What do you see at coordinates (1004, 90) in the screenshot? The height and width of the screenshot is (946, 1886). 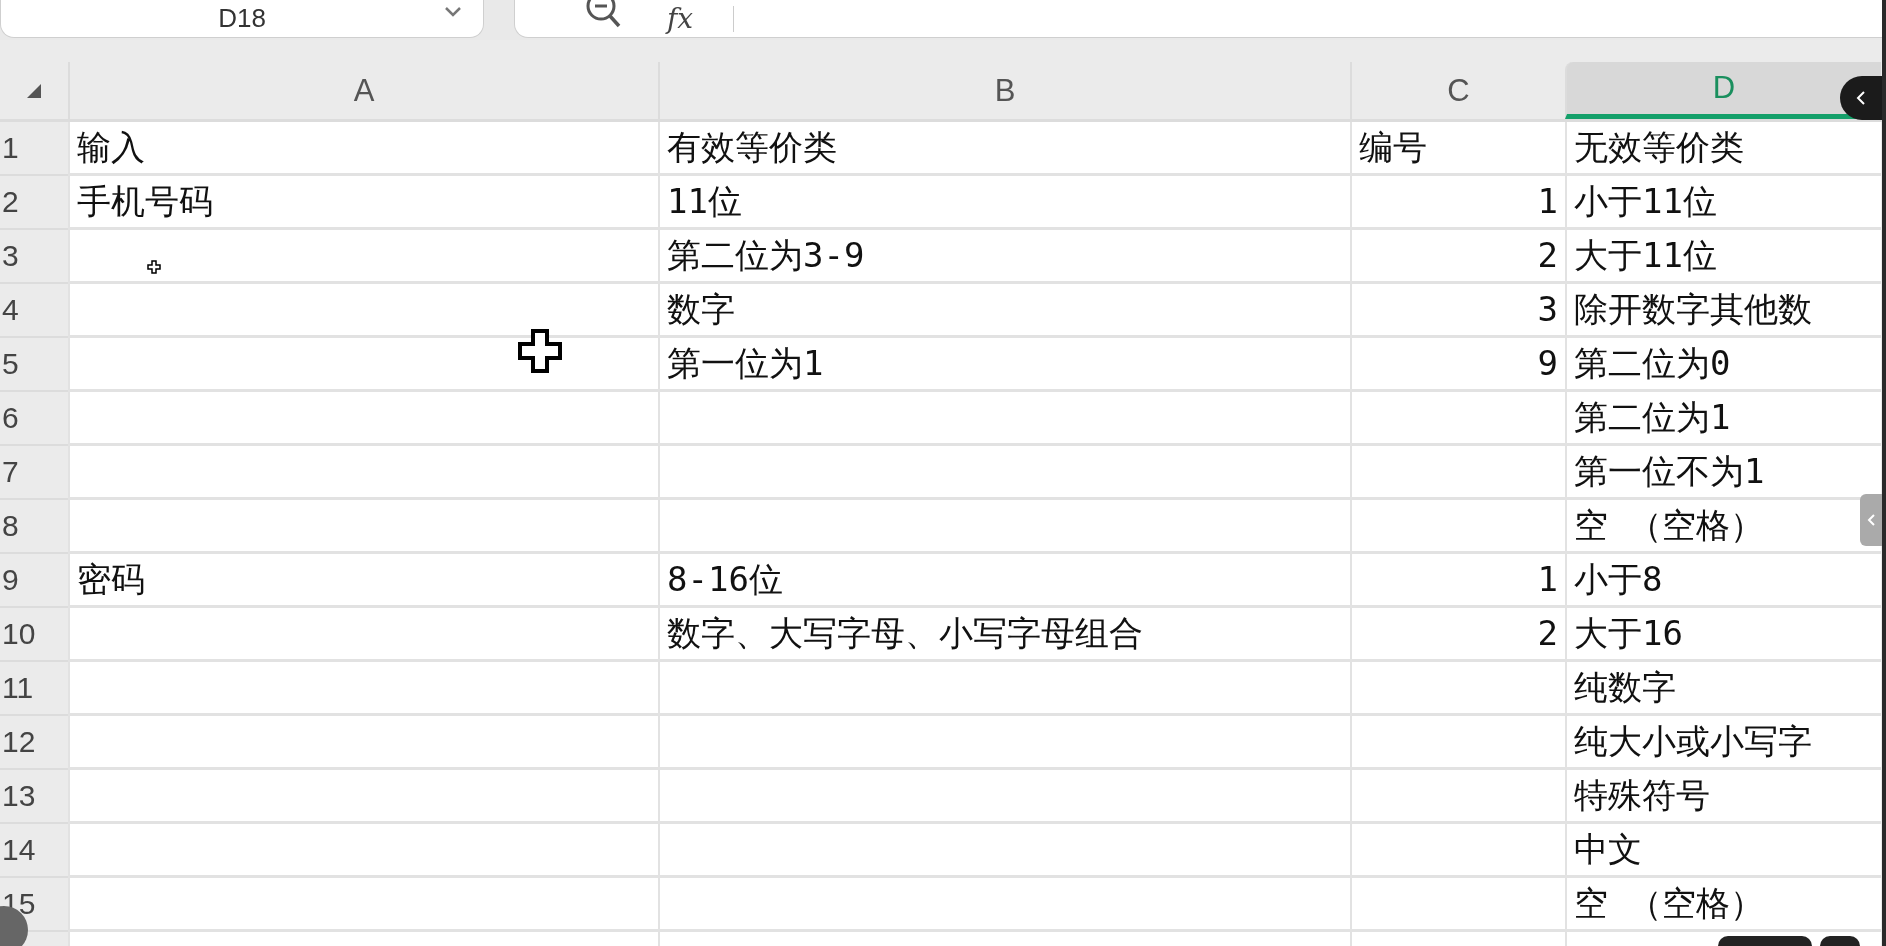 I see `column-header: B` at bounding box center [1004, 90].